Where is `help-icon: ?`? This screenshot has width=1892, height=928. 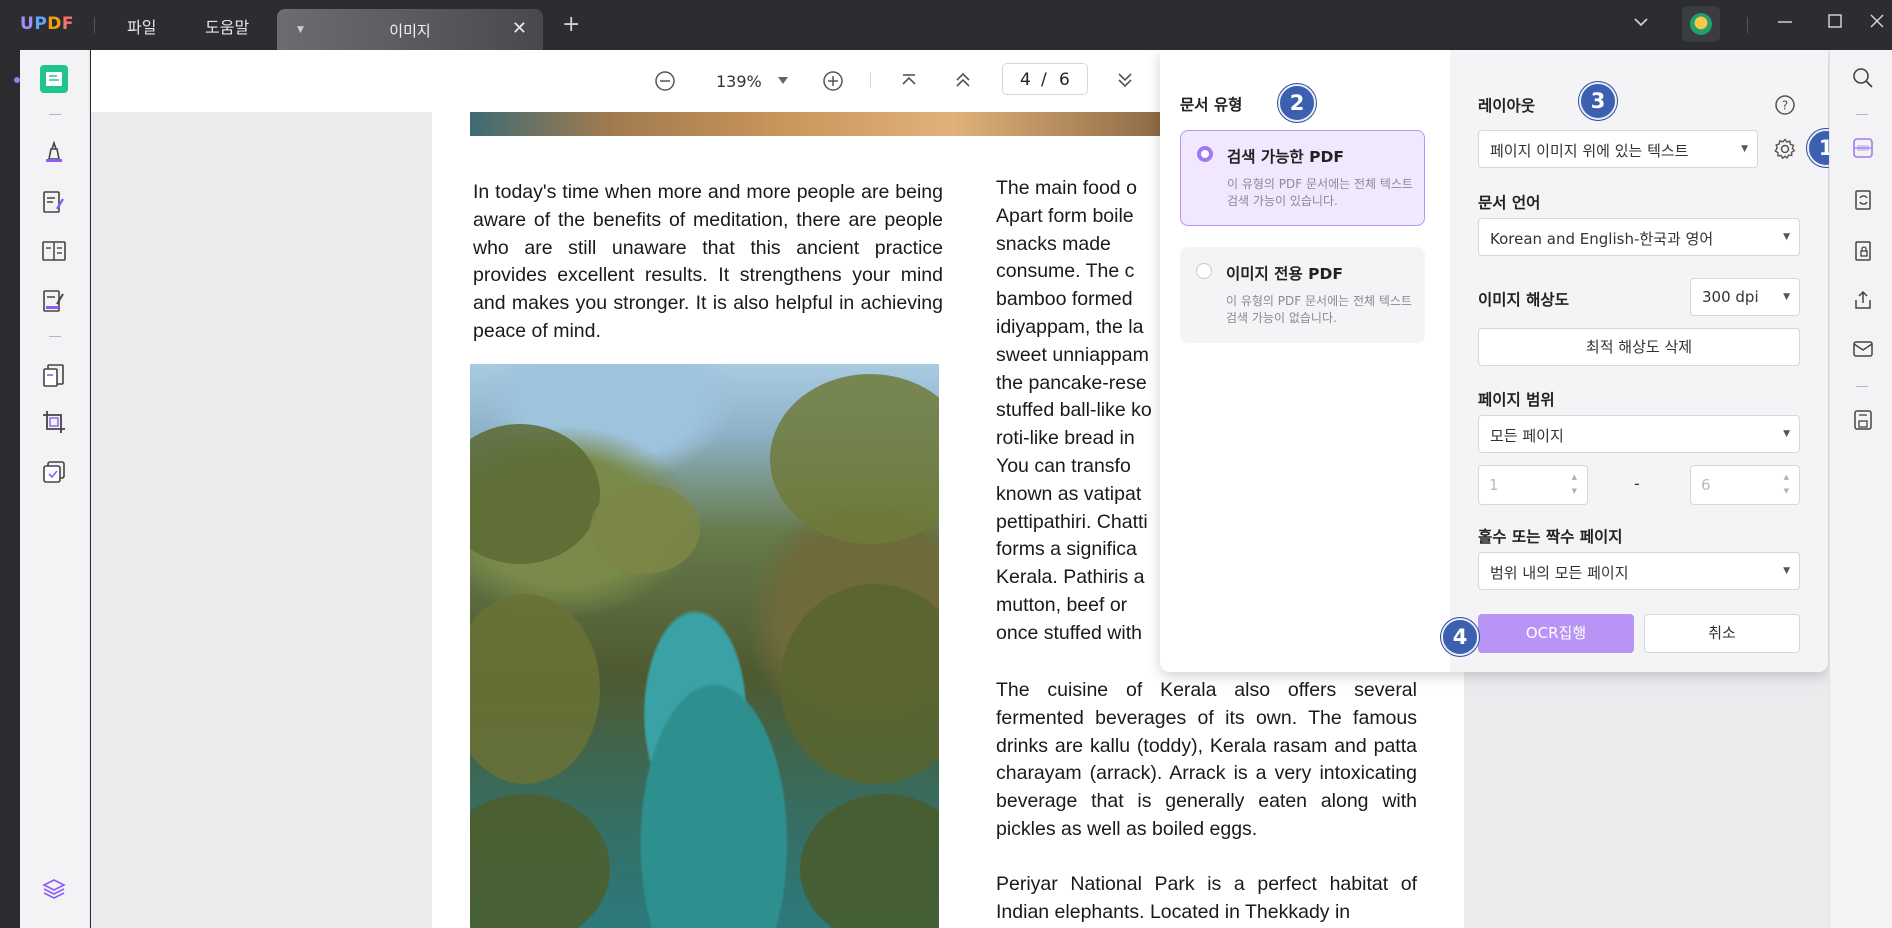
help-icon: ? is located at coordinates (1785, 105).